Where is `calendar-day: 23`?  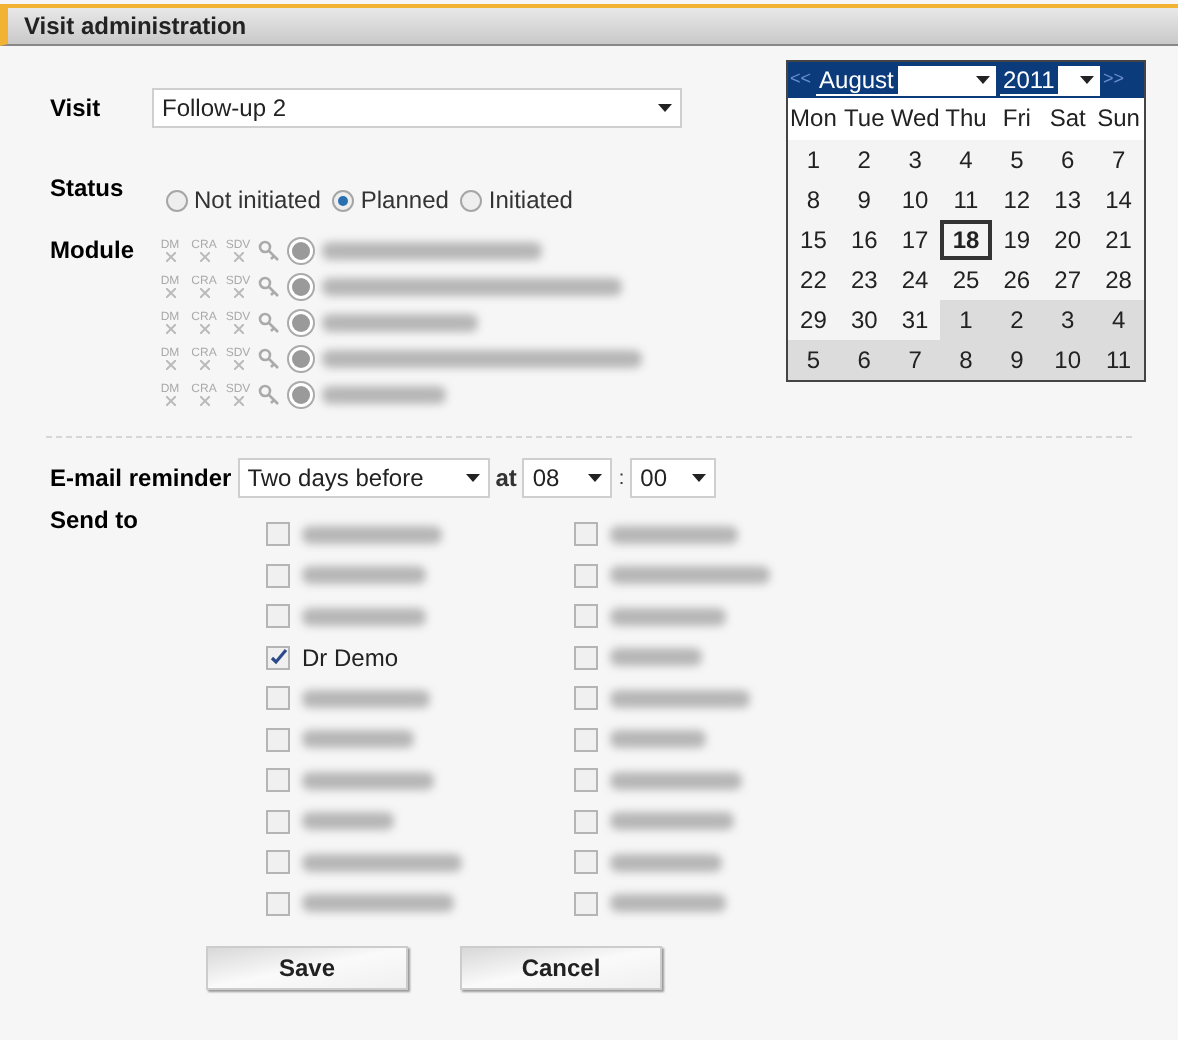 calendar-day: 23 is located at coordinates (864, 280).